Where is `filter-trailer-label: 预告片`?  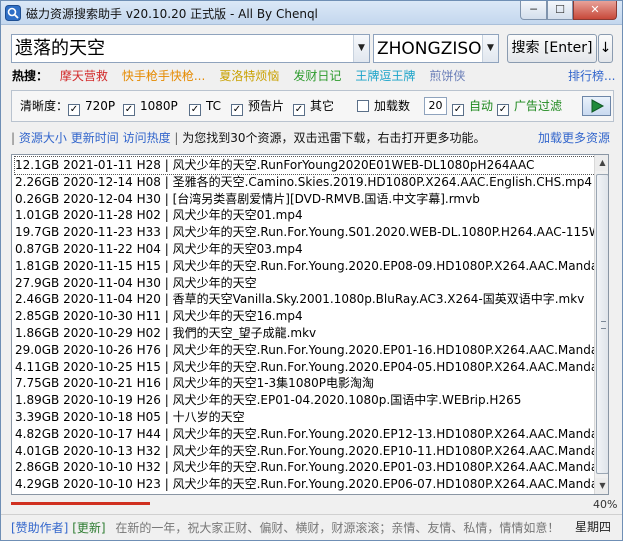 filter-trailer-label: 预告片 is located at coordinates (266, 106).